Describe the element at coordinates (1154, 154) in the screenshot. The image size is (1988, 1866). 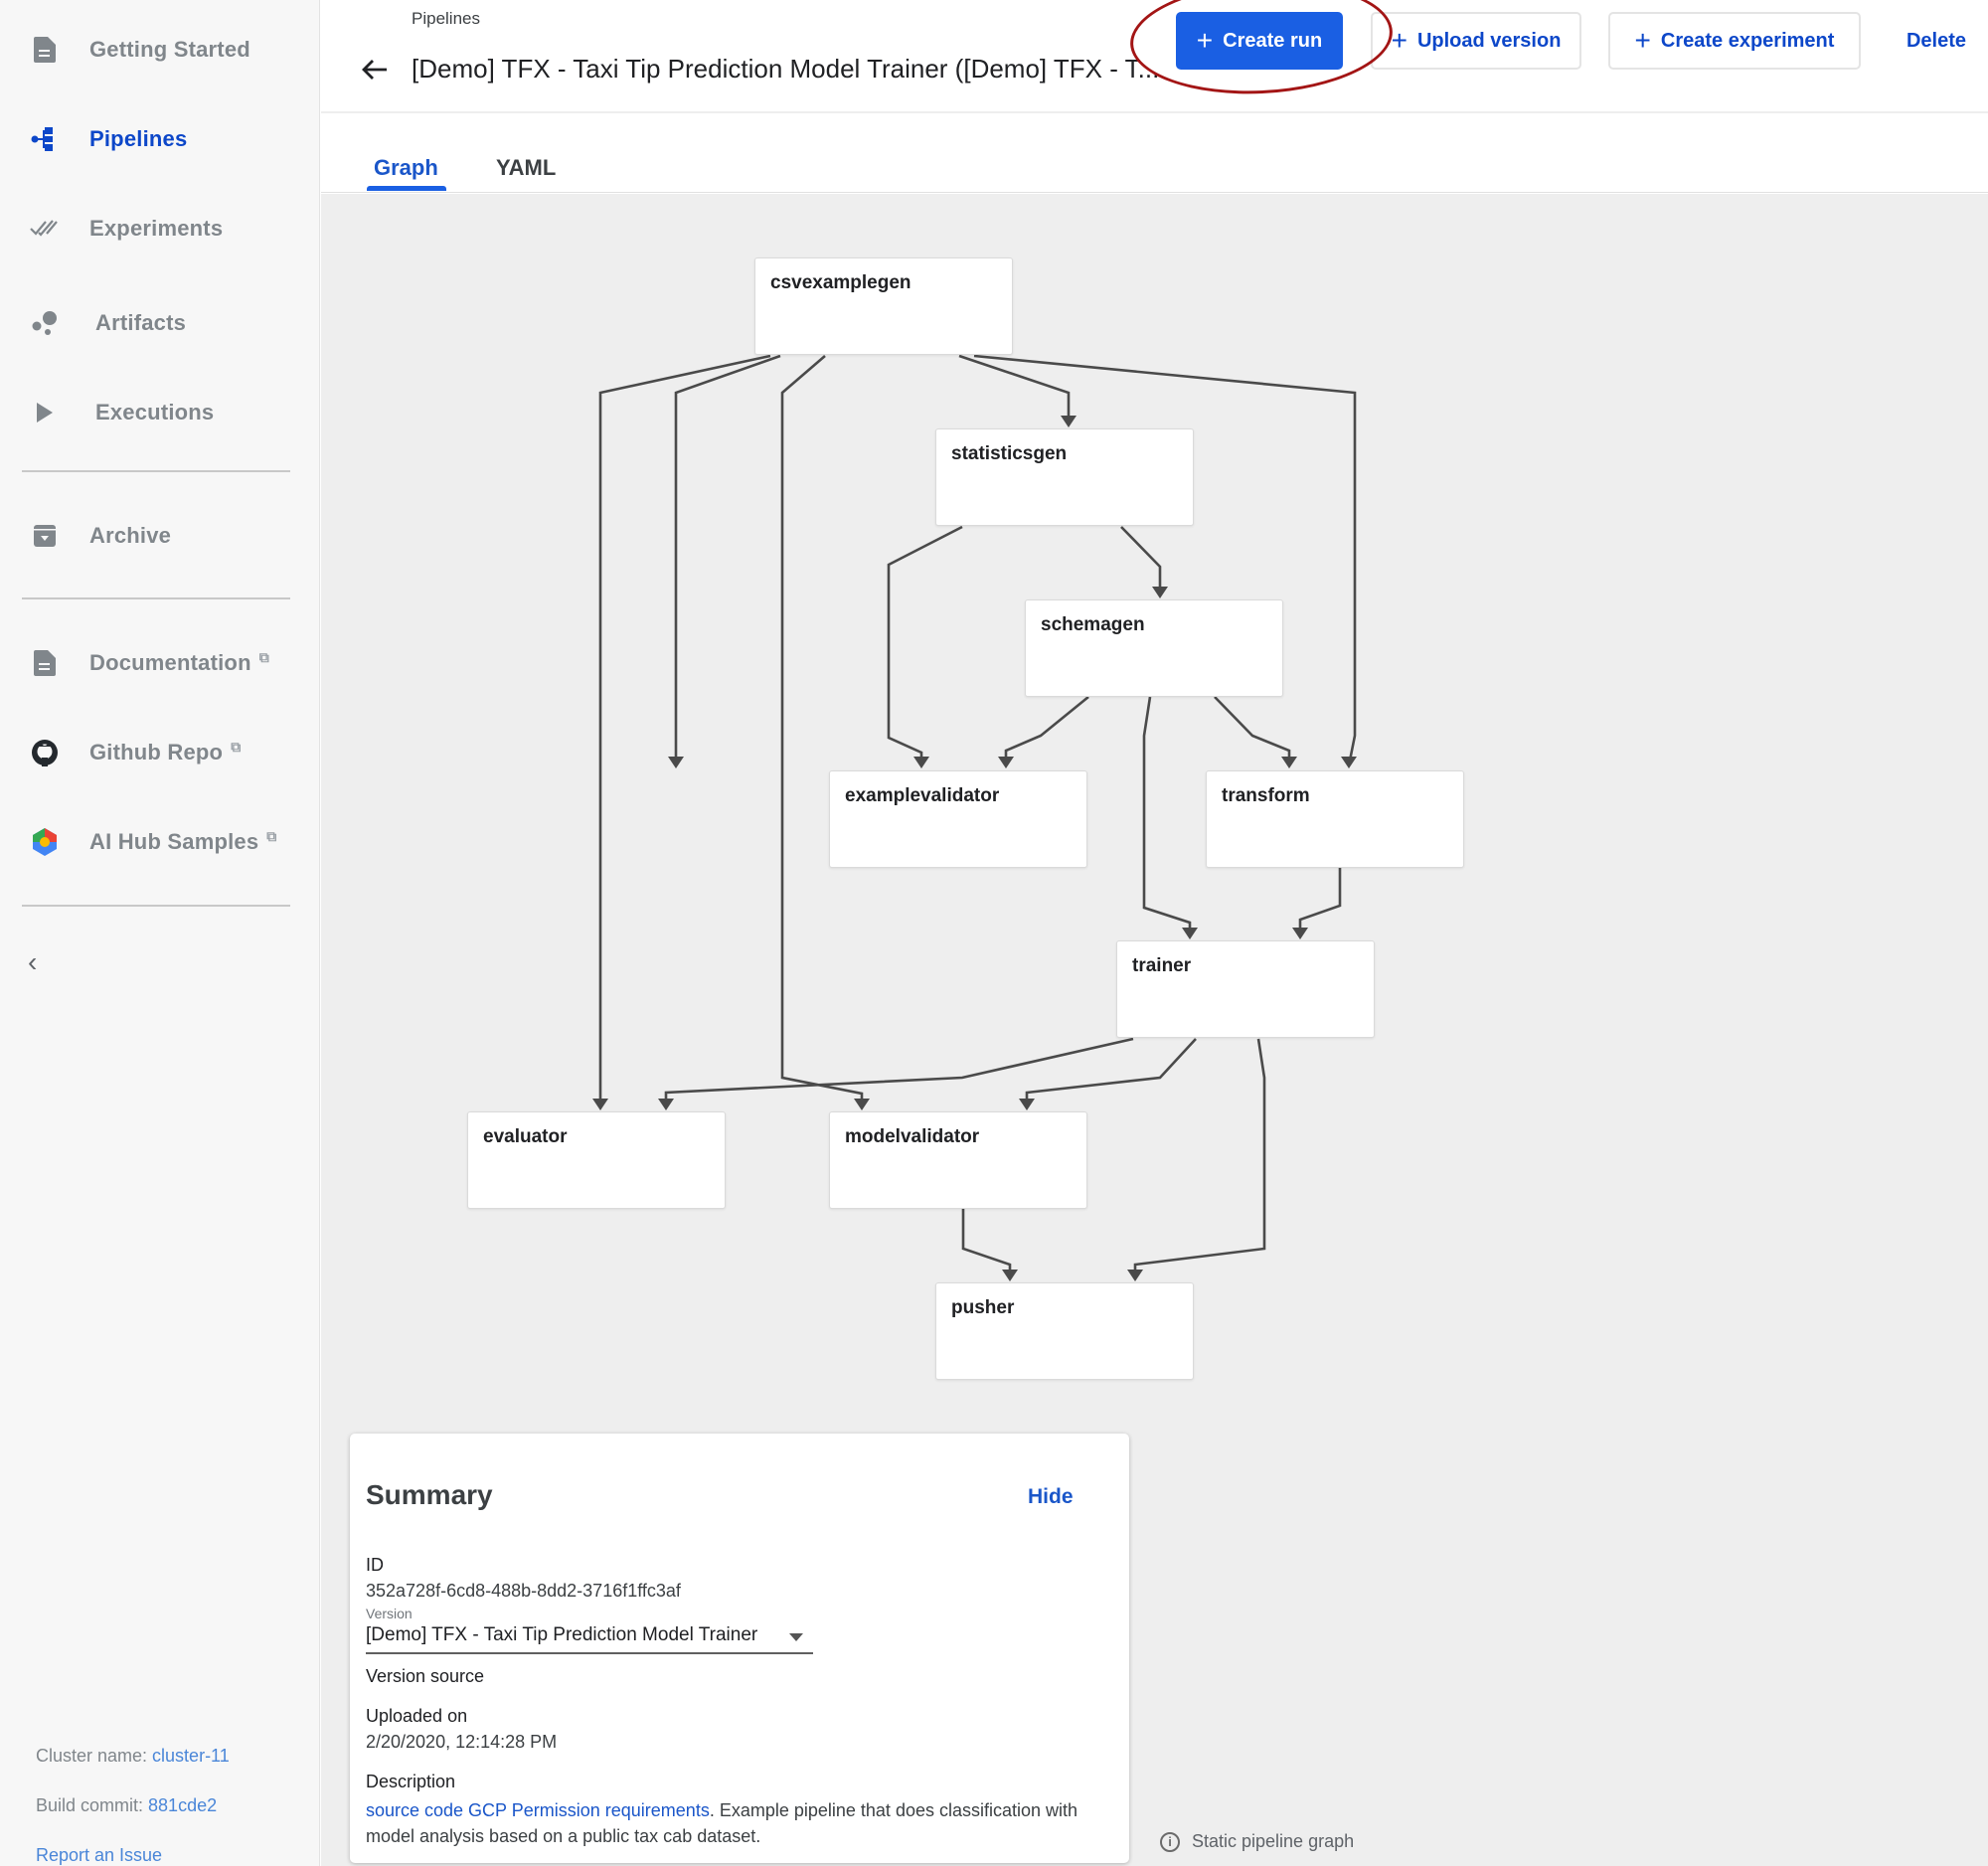
I see `tab-bar: Graph YAML` at that location.